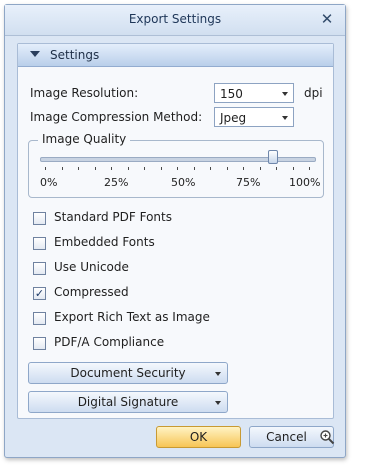 This screenshot has width=390, height=466. What do you see at coordinates (109, 342) in the screenshot?
I see `checkbox-label: PDF/A Compliance` at bounding box center [109, 342].